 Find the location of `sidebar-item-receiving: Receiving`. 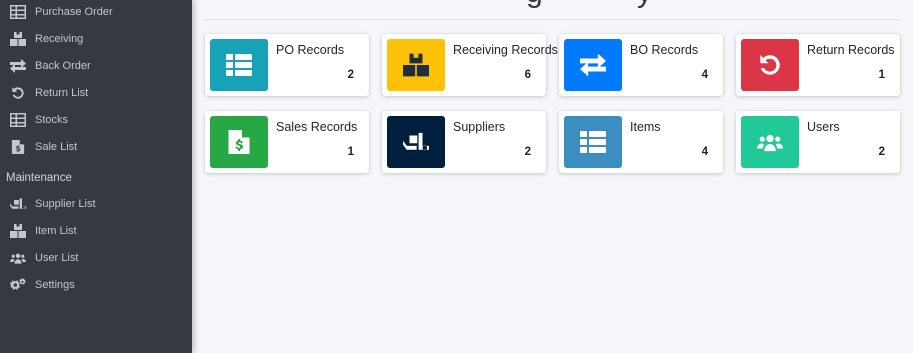

sidebar-item-receiving: Receiving is located at coordinates (96, 39).